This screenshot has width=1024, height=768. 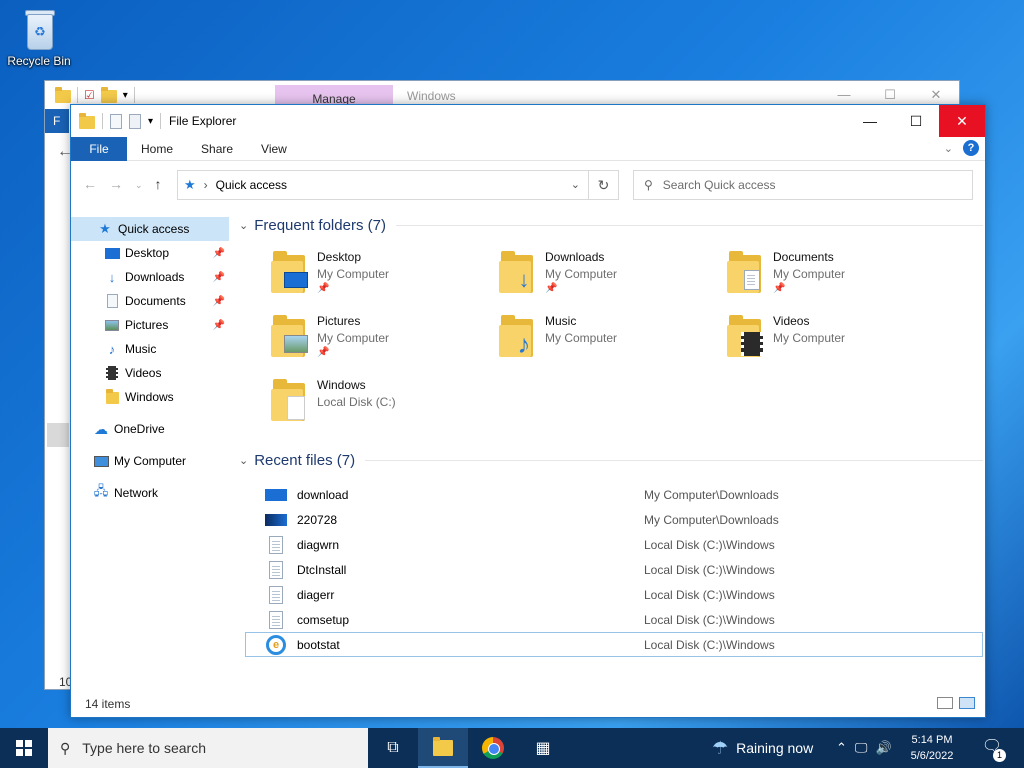 What do you see at coordinates (24, 748) in the screenshot?
I see `start-button` at bounding box center [24, 748].